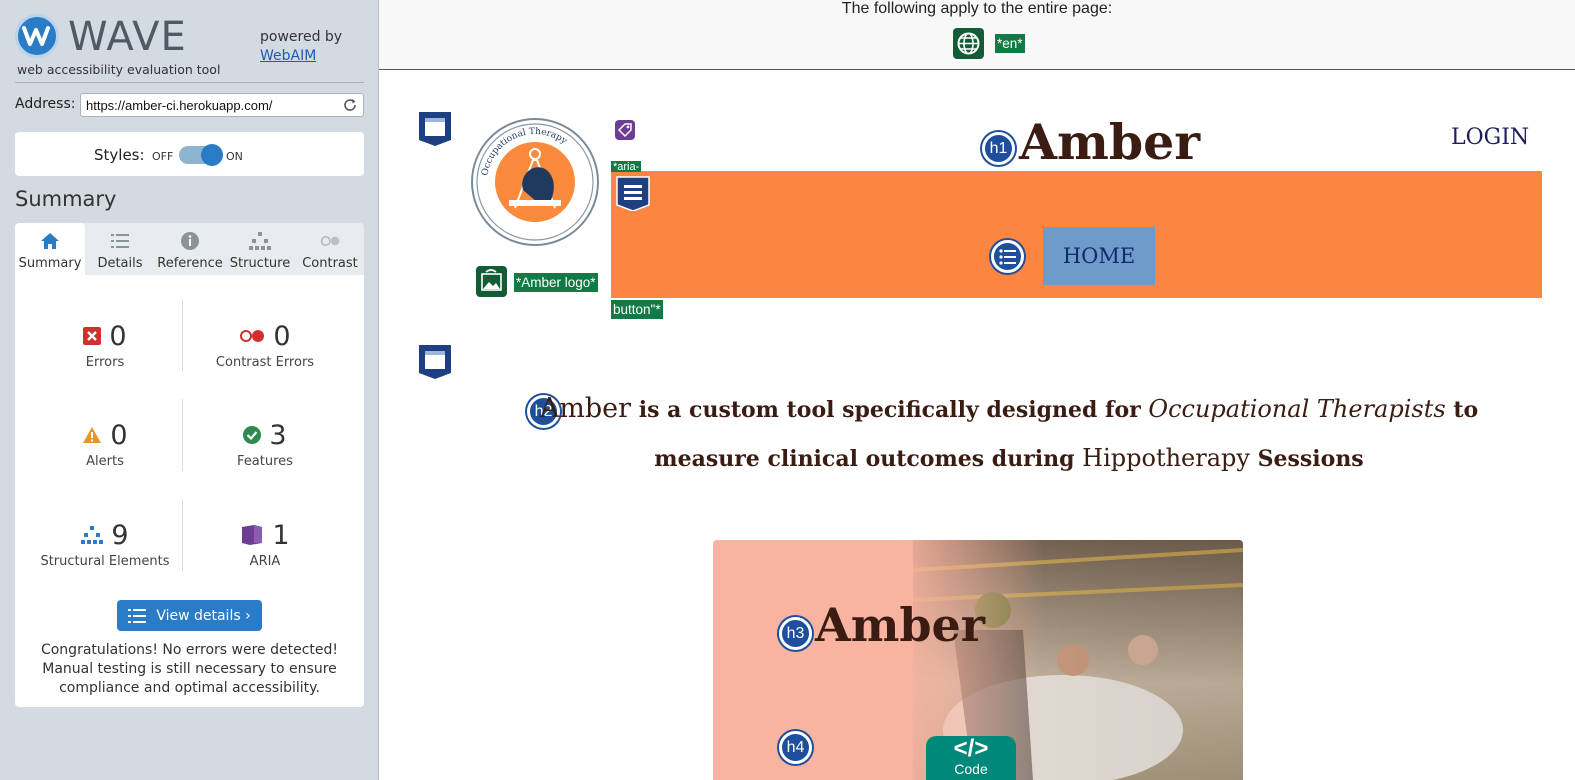  Describe the element at coordinates (1010, 43) in the screenshot. I see `language-tag: *en*` at that location.